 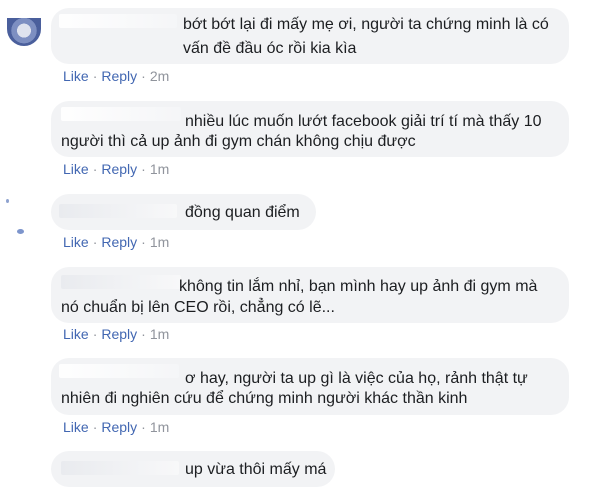 What do you see at coordinates (242, 212) in the screenshot?
I see `comment-text-line: đồng quan điểm` at bounding box center [242, 212].